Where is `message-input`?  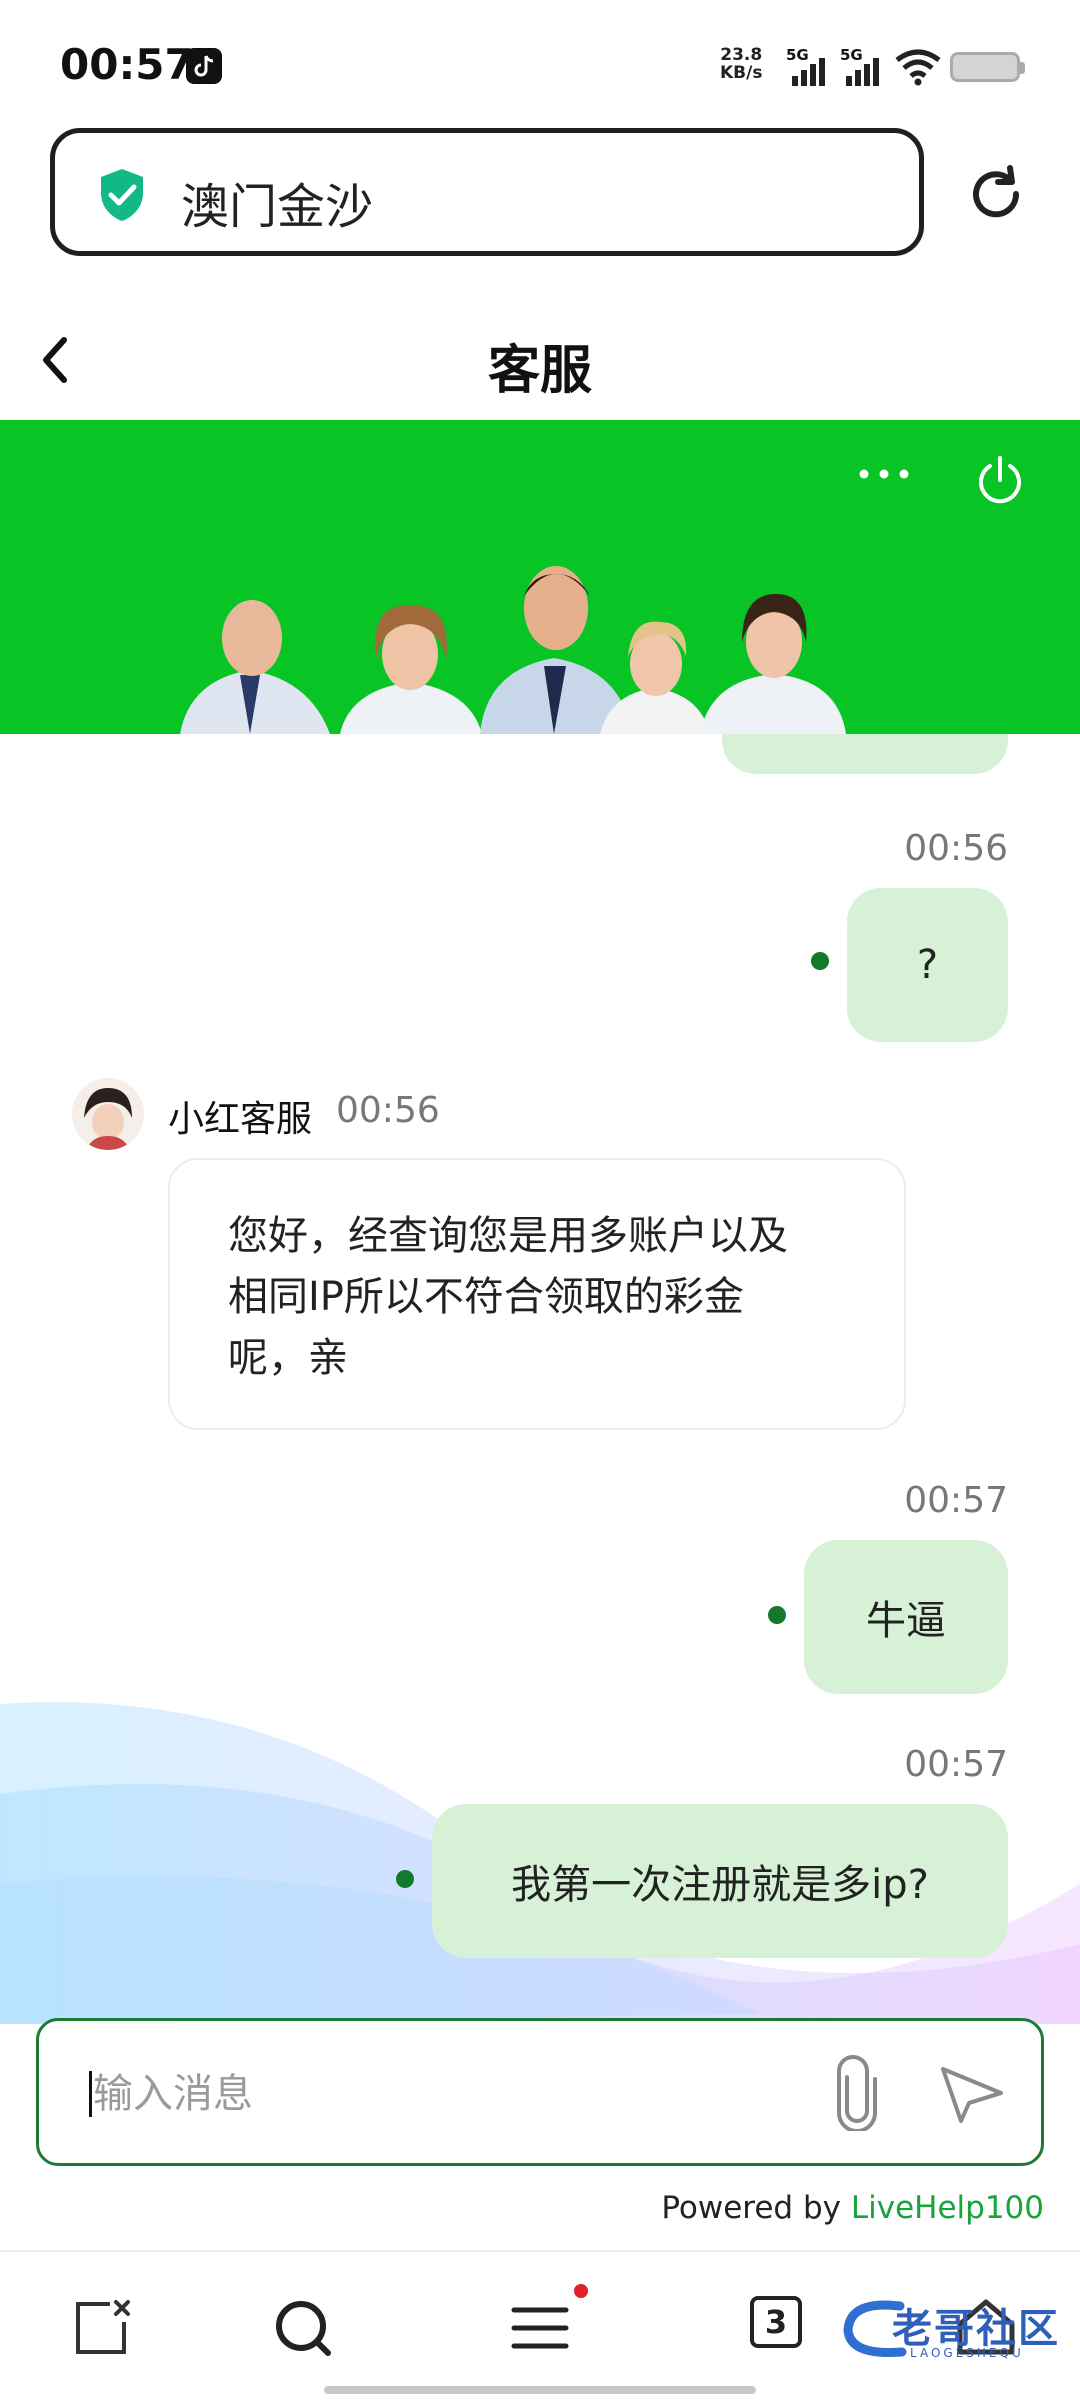
message-input is located at coordinates (443, 2094).